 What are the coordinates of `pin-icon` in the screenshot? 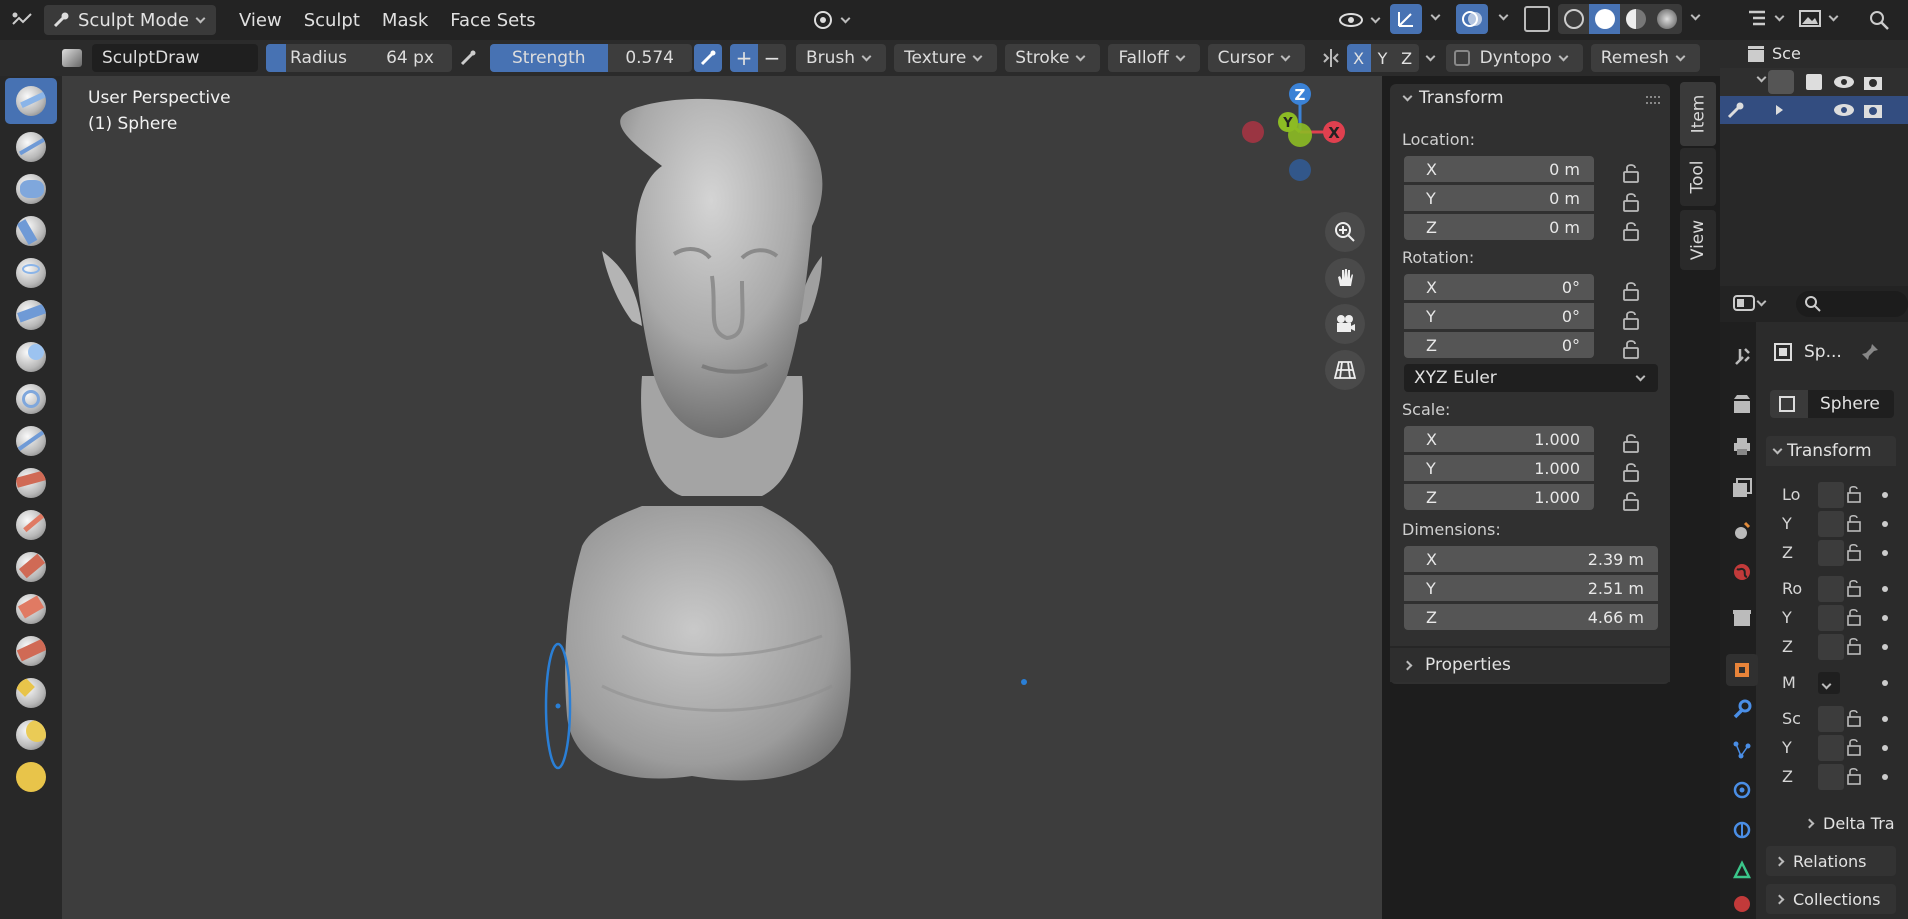 It's located at (1870, 352).